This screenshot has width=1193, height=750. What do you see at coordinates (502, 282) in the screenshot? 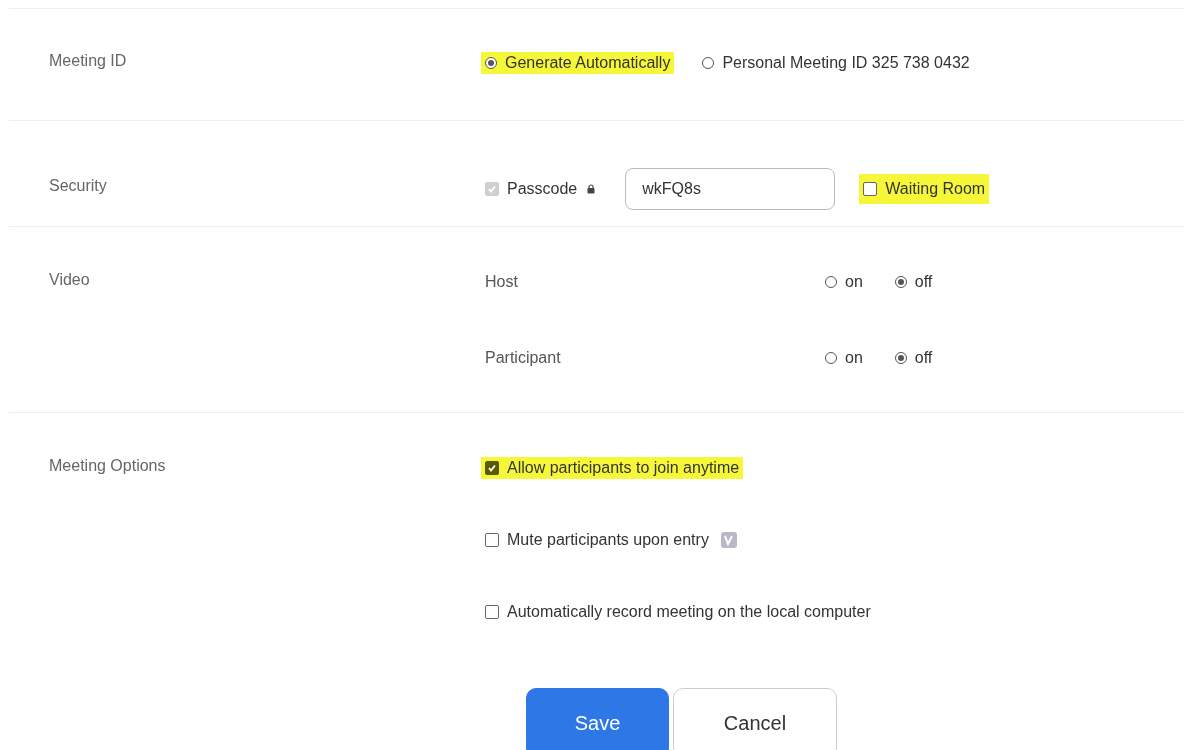
I see `video-row-label: Host` at bounding box center [502, 282].